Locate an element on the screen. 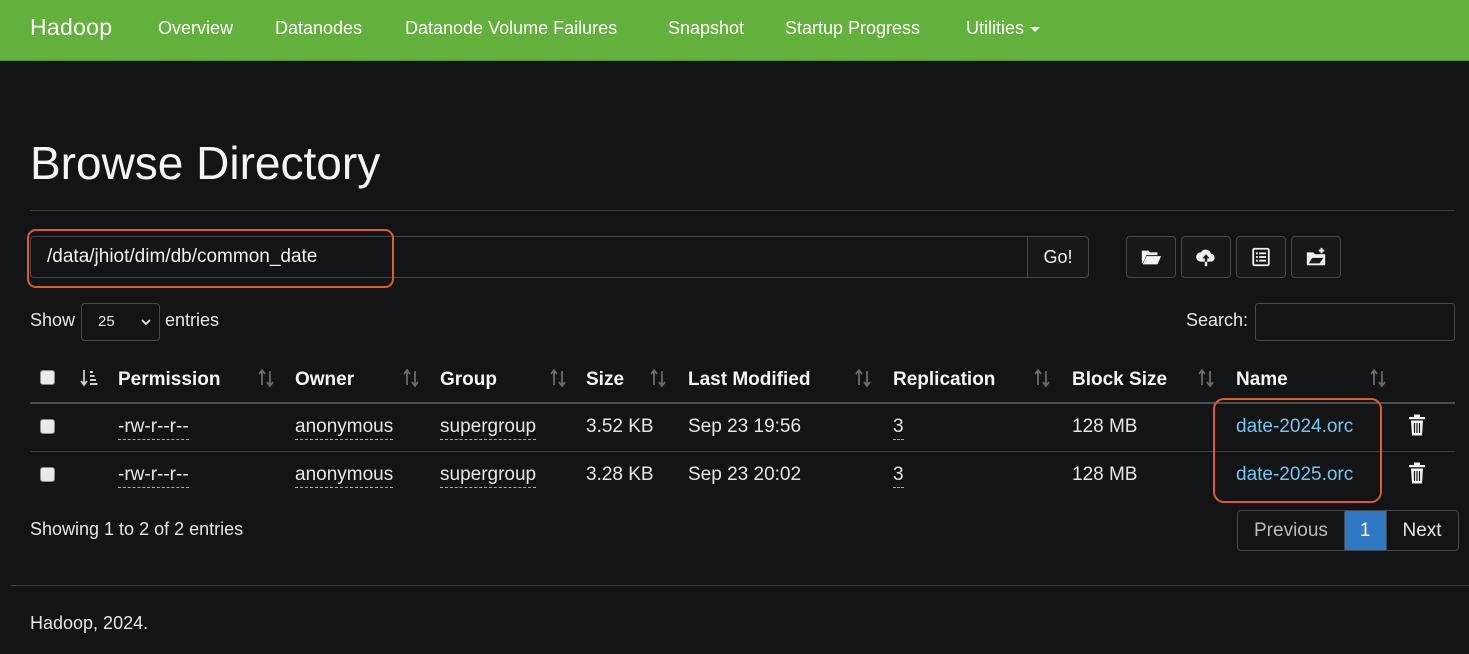 This screenshot has height=654, width=1469. new-folder-icon is located at coordinates (1316, 256).